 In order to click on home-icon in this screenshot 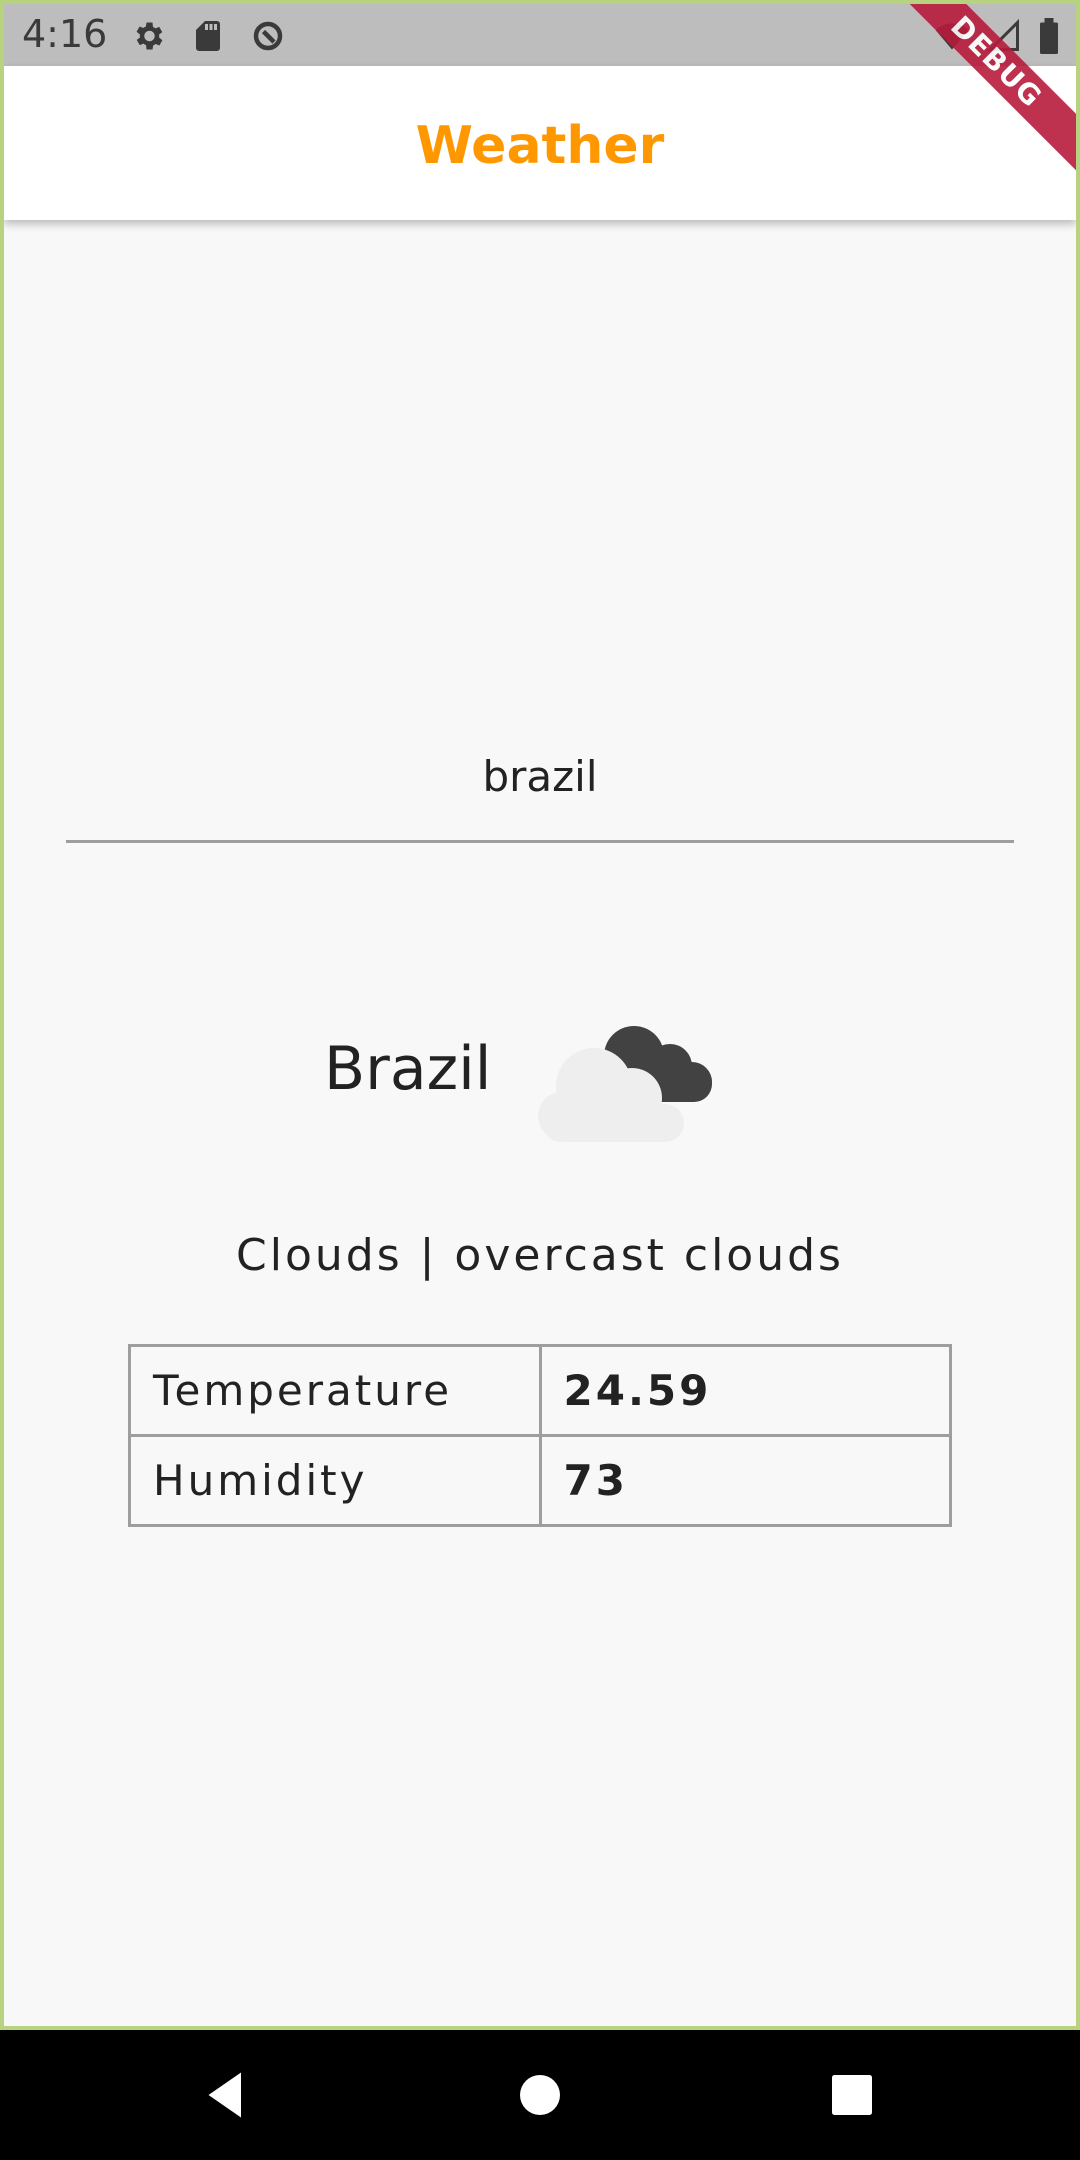, I will do `click(540, 2095)`.